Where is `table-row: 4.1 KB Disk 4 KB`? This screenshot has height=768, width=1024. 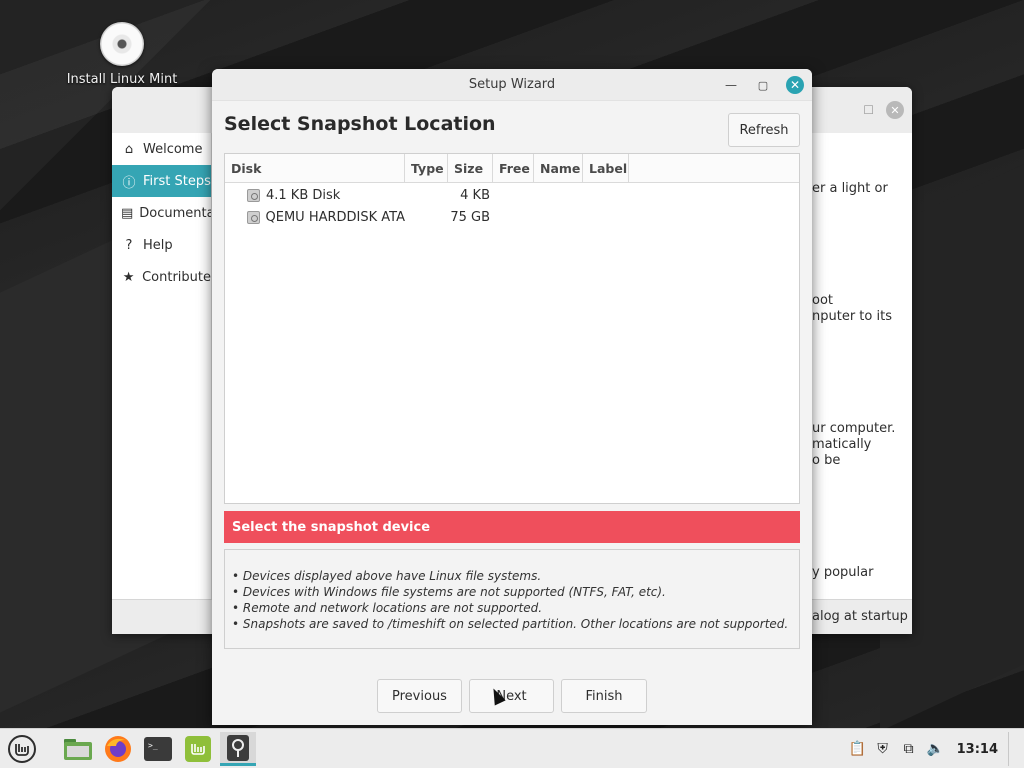 table-row: 4.1 KB Disk 4 KB is located at coordinates (512, 195).